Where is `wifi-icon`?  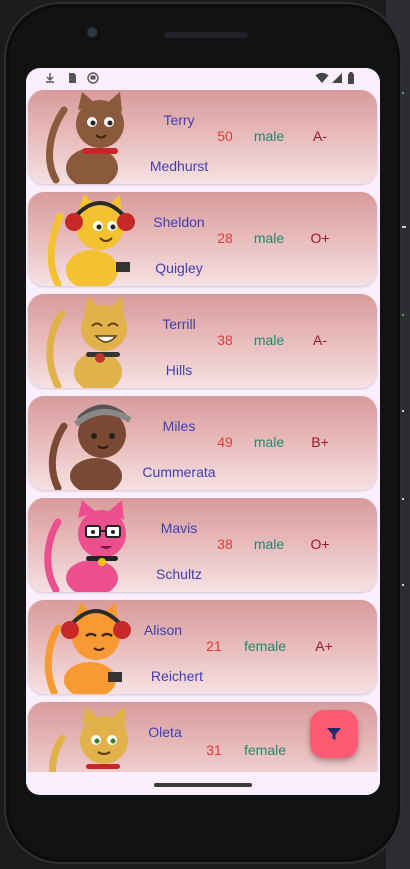 wifi-icon is located at coordinates (322, 77).